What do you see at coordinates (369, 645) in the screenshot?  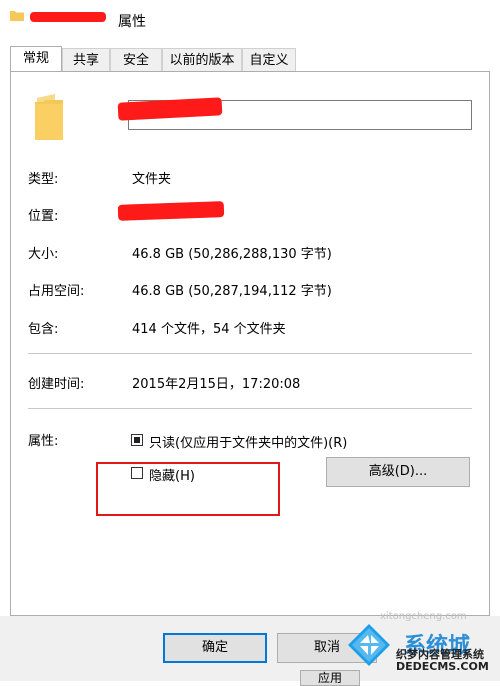 I see `windows-logo-icon` at bounding box center [369, 645].